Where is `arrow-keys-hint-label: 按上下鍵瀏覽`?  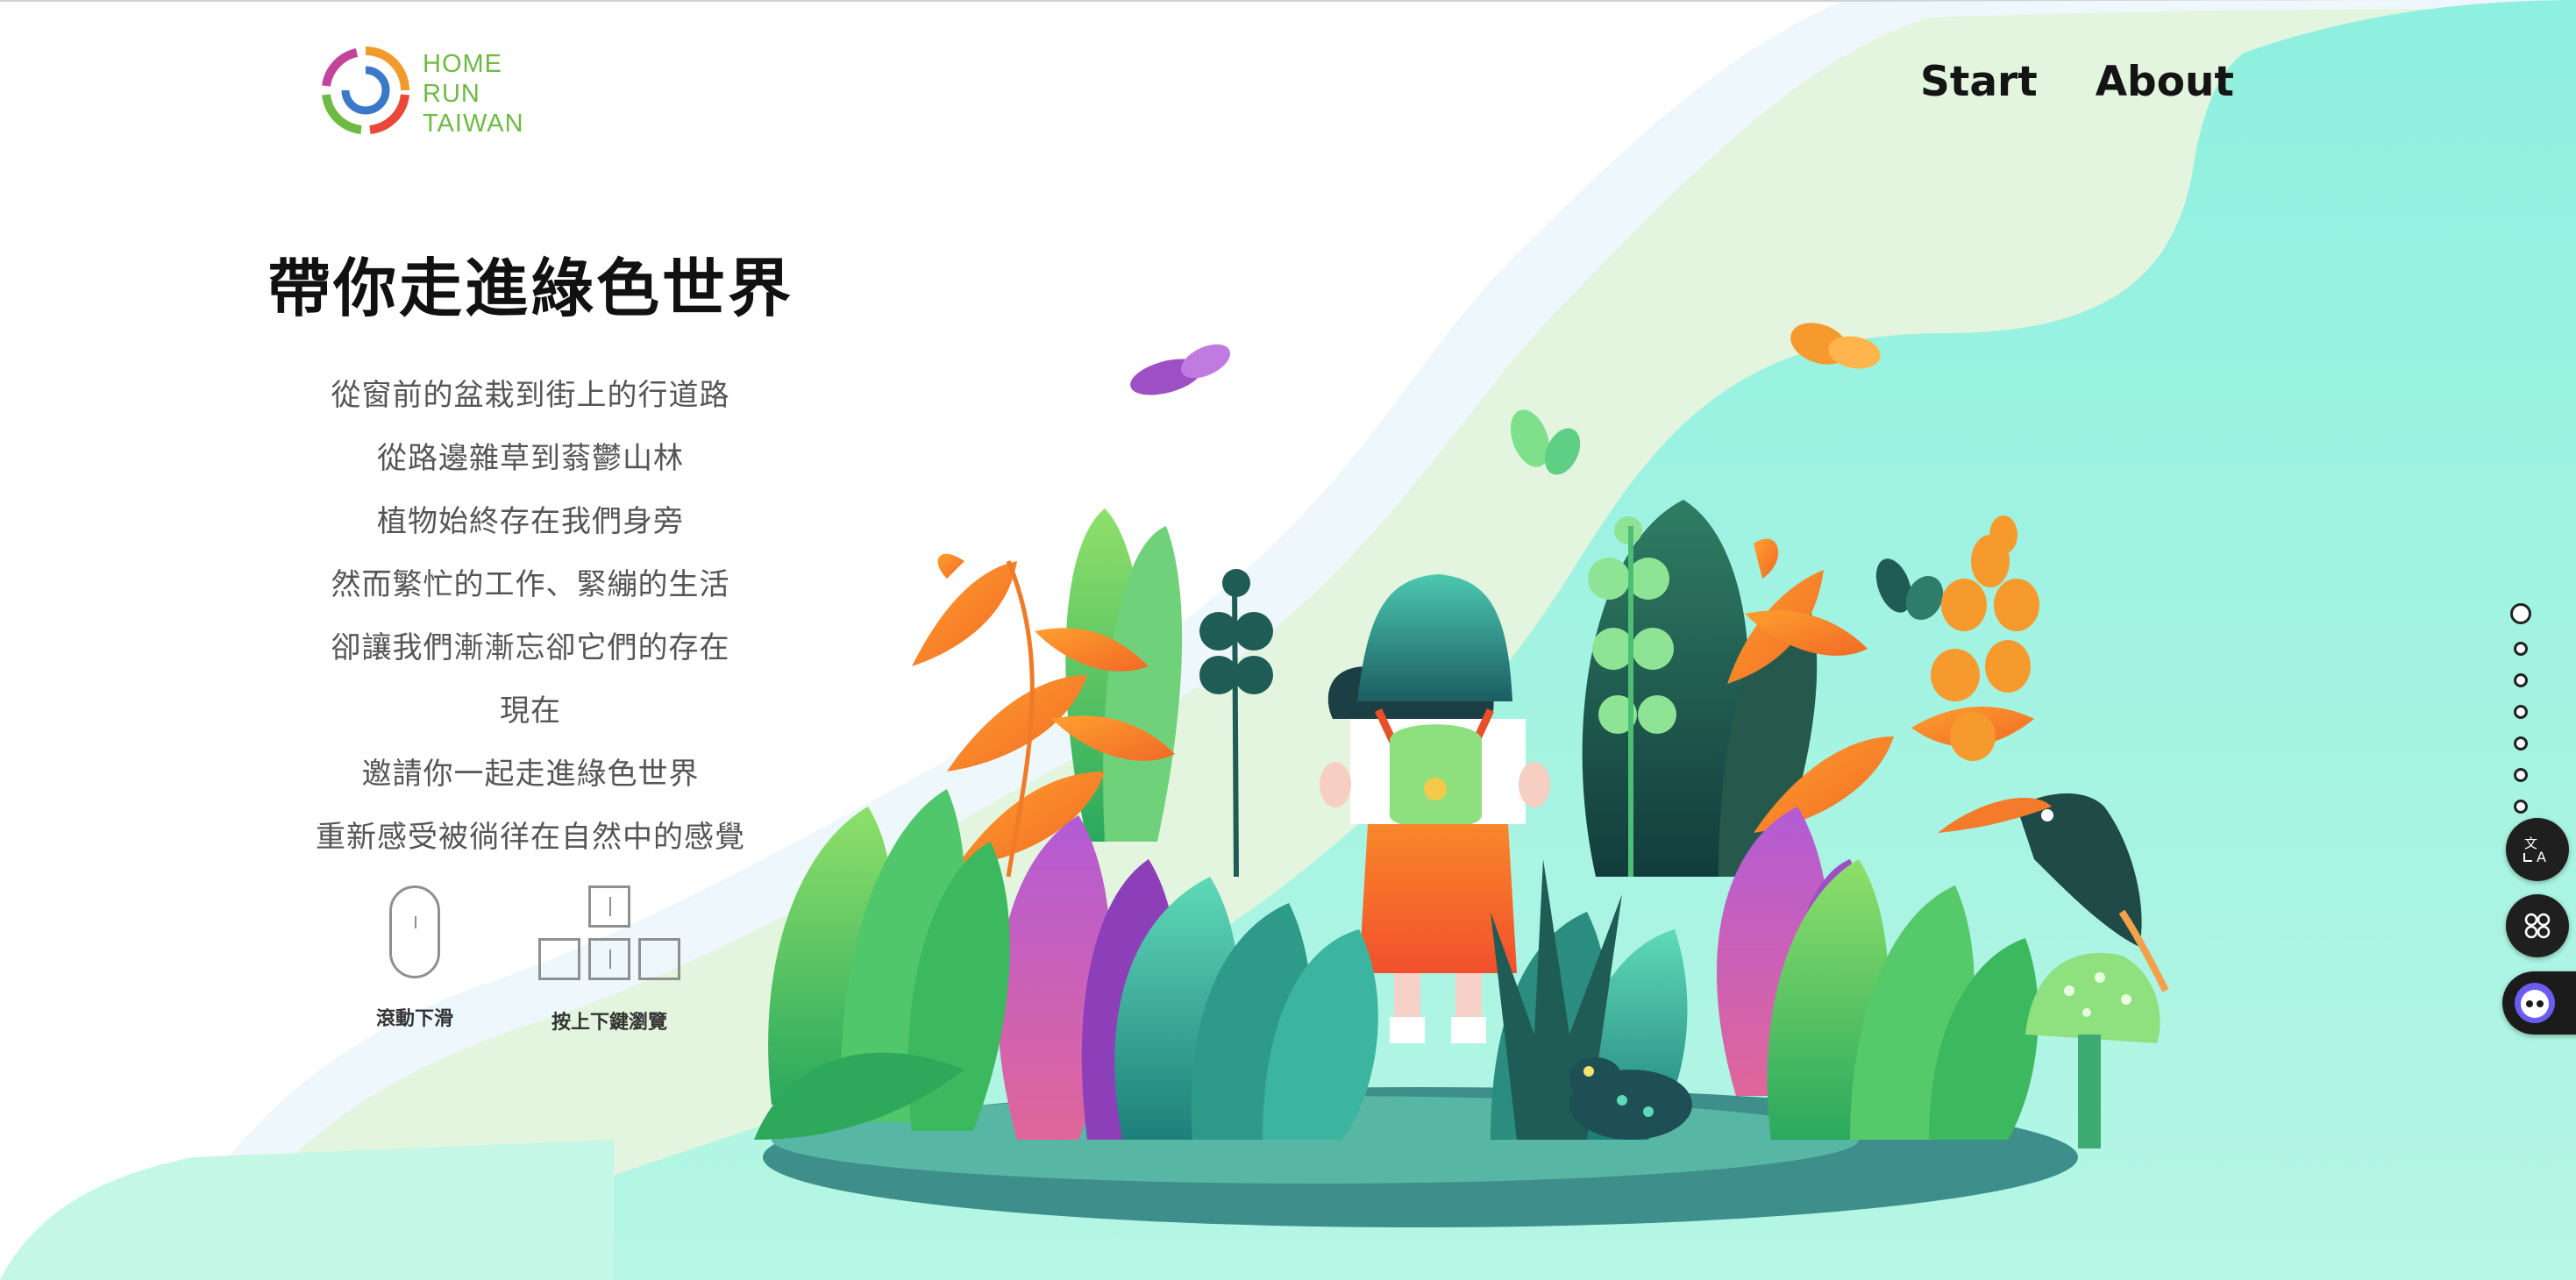 arrow-keys-hint-label: 按上下鍵瀏覽 is located at coordinates (609, 1023).